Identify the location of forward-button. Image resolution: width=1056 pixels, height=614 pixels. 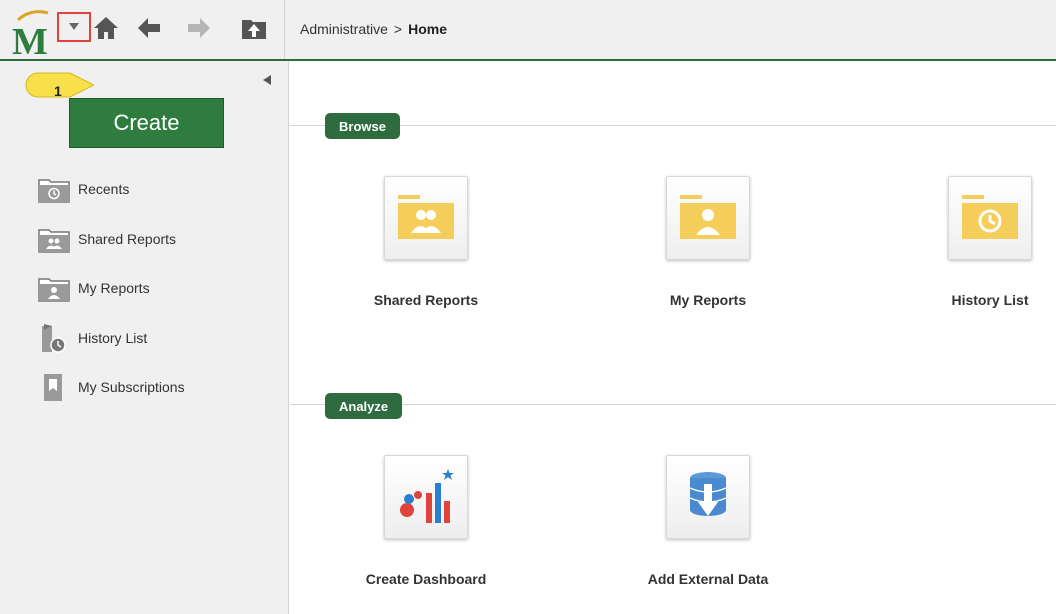
(199, 28).